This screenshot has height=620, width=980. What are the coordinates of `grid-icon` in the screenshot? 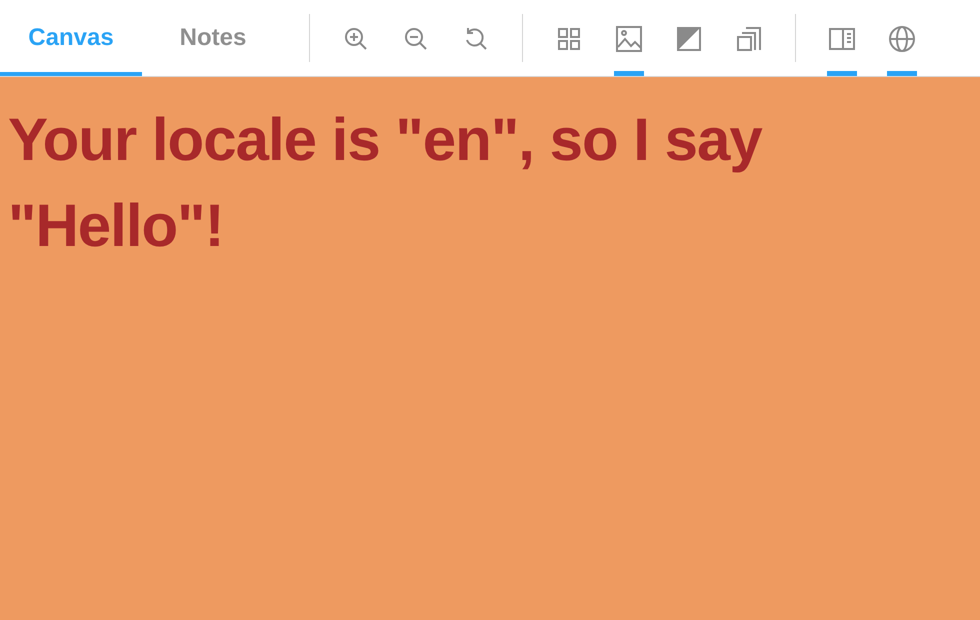 It's located at (569, 39).